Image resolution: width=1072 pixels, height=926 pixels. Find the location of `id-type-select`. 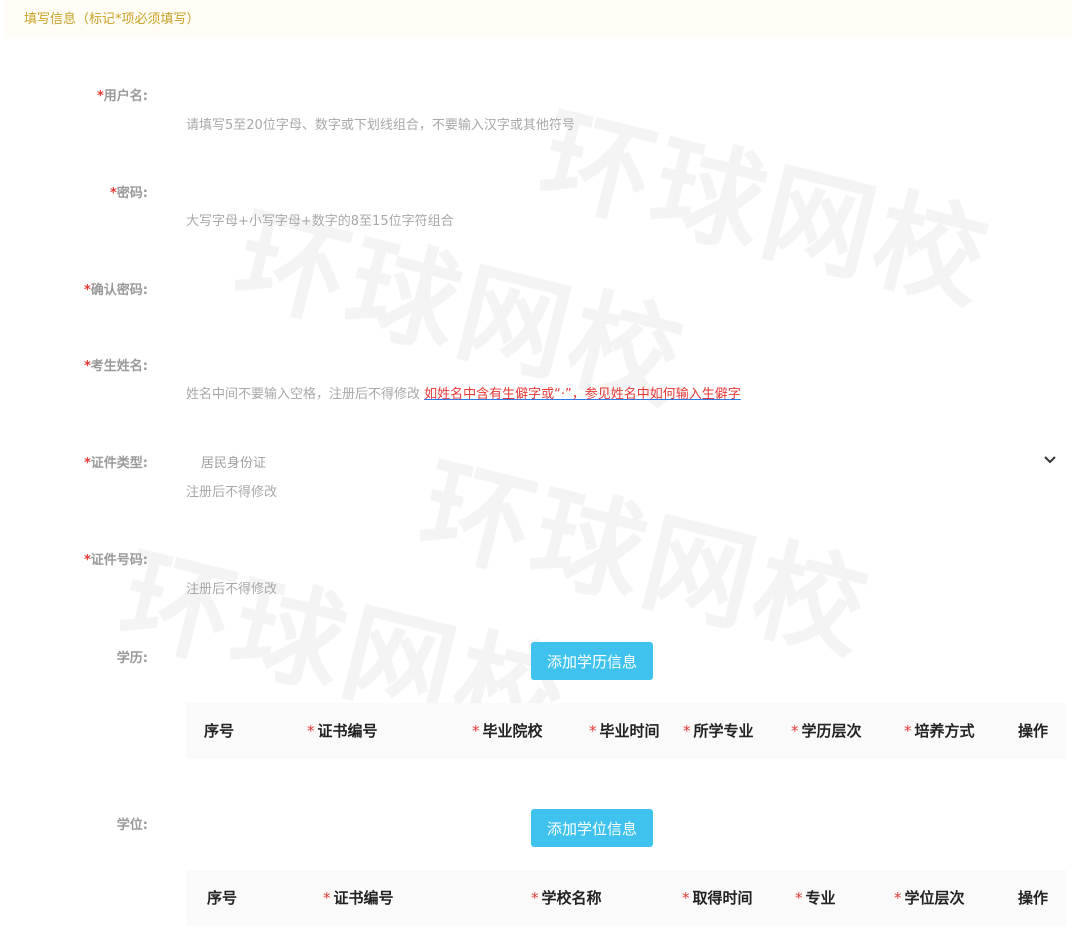

id-type-select is located at coordinates (626, 460).